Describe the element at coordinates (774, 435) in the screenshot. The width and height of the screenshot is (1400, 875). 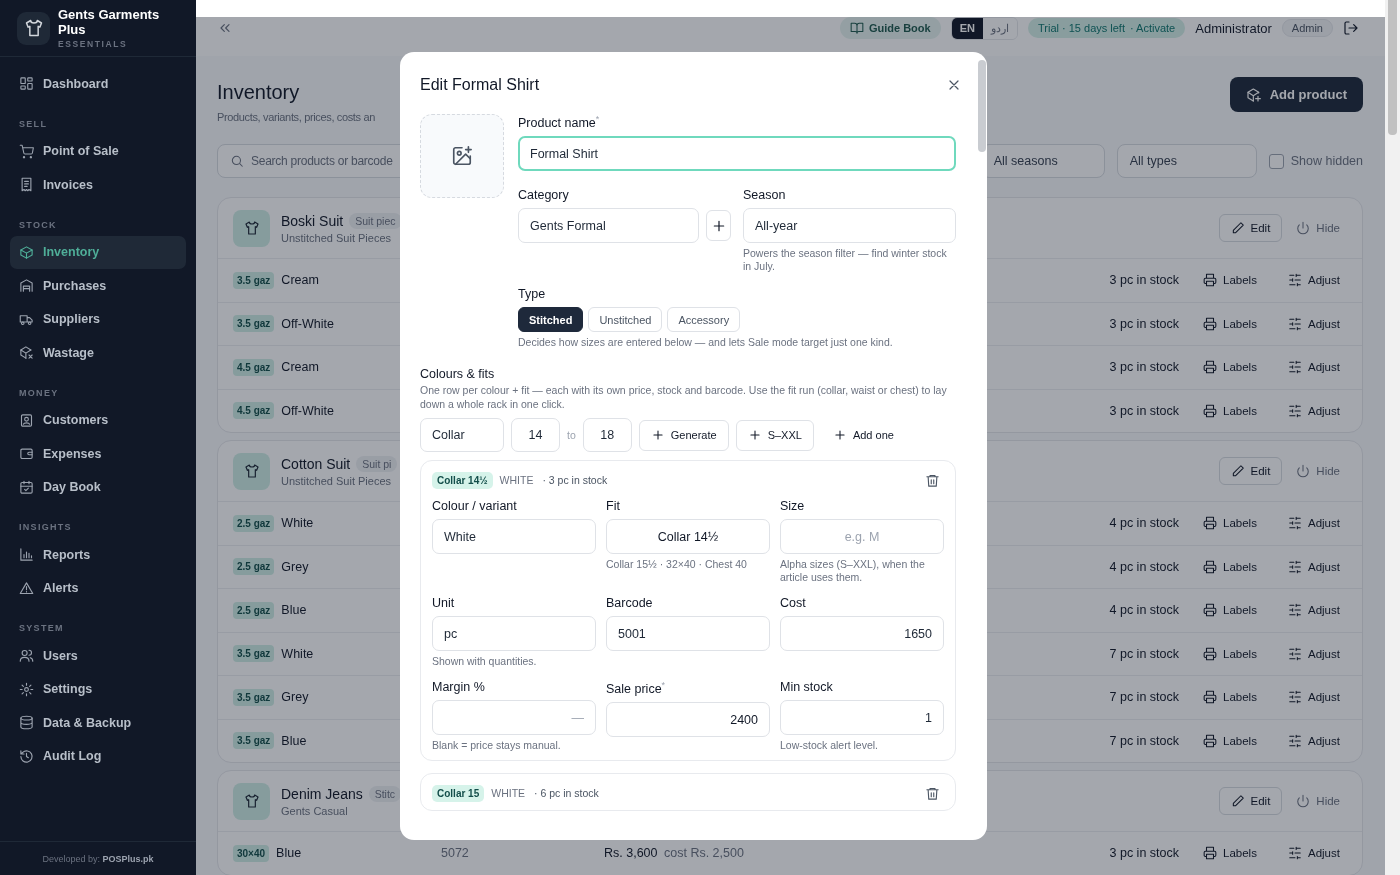
I see `add-variant-button: S–XXL` at that location.